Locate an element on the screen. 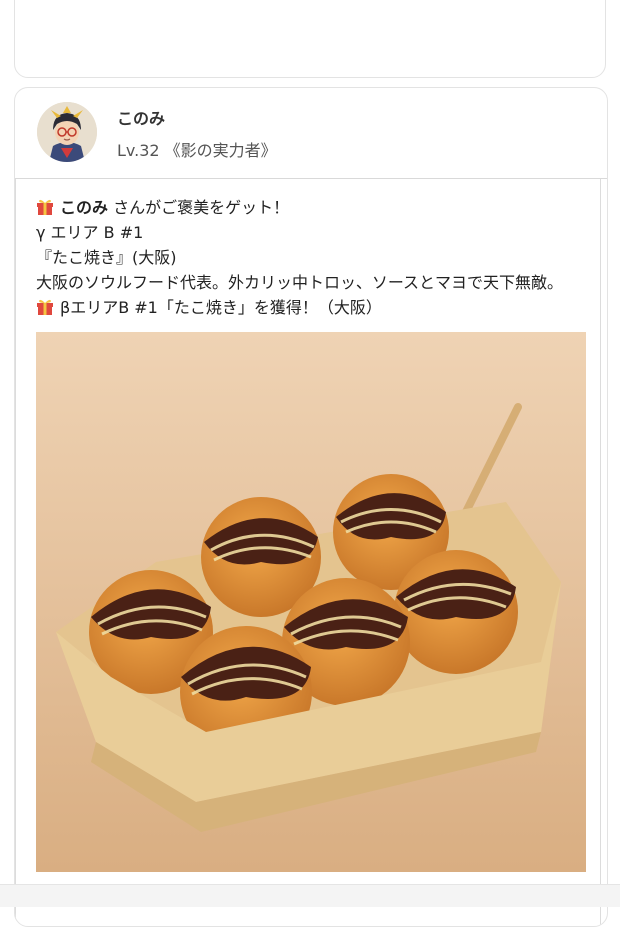 Image resolution: width=620 pixels, height=927 pixels. item-title-line: 『たこ焼き』(大阪) is located at coordinates (106, 257).